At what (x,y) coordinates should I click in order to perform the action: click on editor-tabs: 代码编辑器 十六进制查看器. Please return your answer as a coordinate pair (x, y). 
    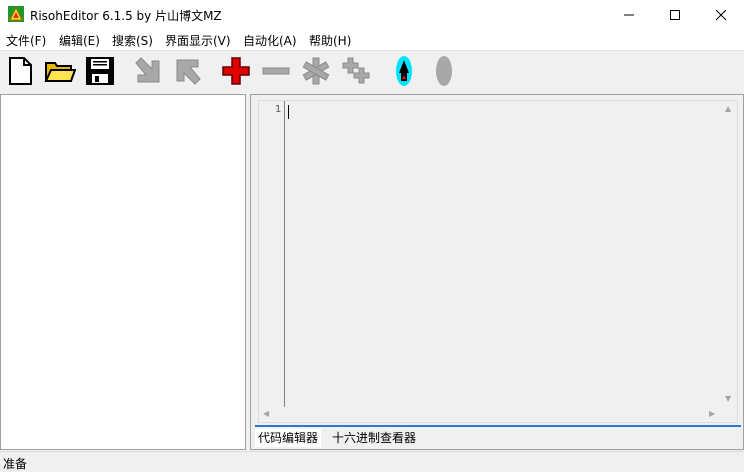
    Looking at the image, I should click on (498, 437).